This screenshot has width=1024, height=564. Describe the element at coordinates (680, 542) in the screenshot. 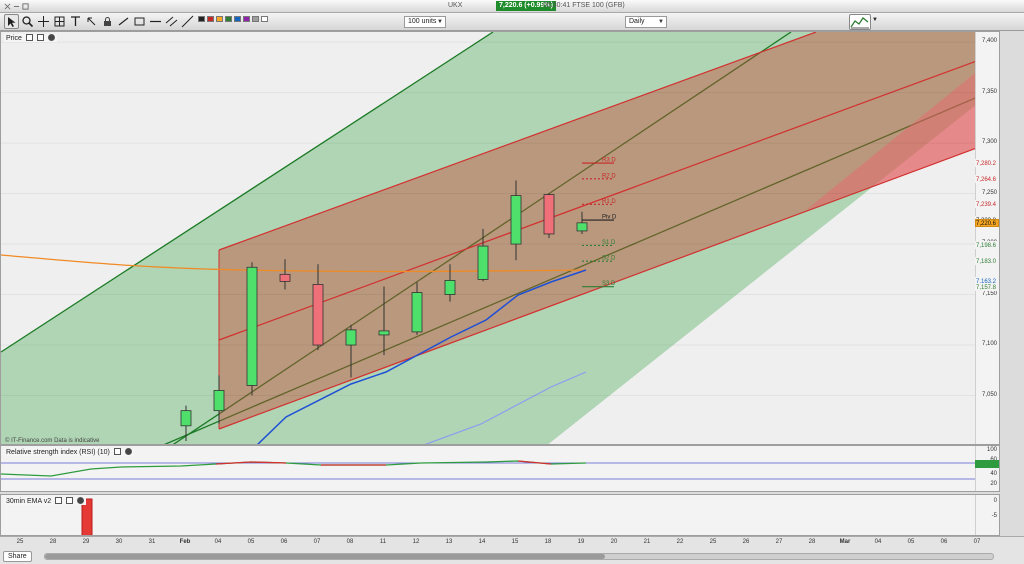

I see `date-label: 22` at that location.